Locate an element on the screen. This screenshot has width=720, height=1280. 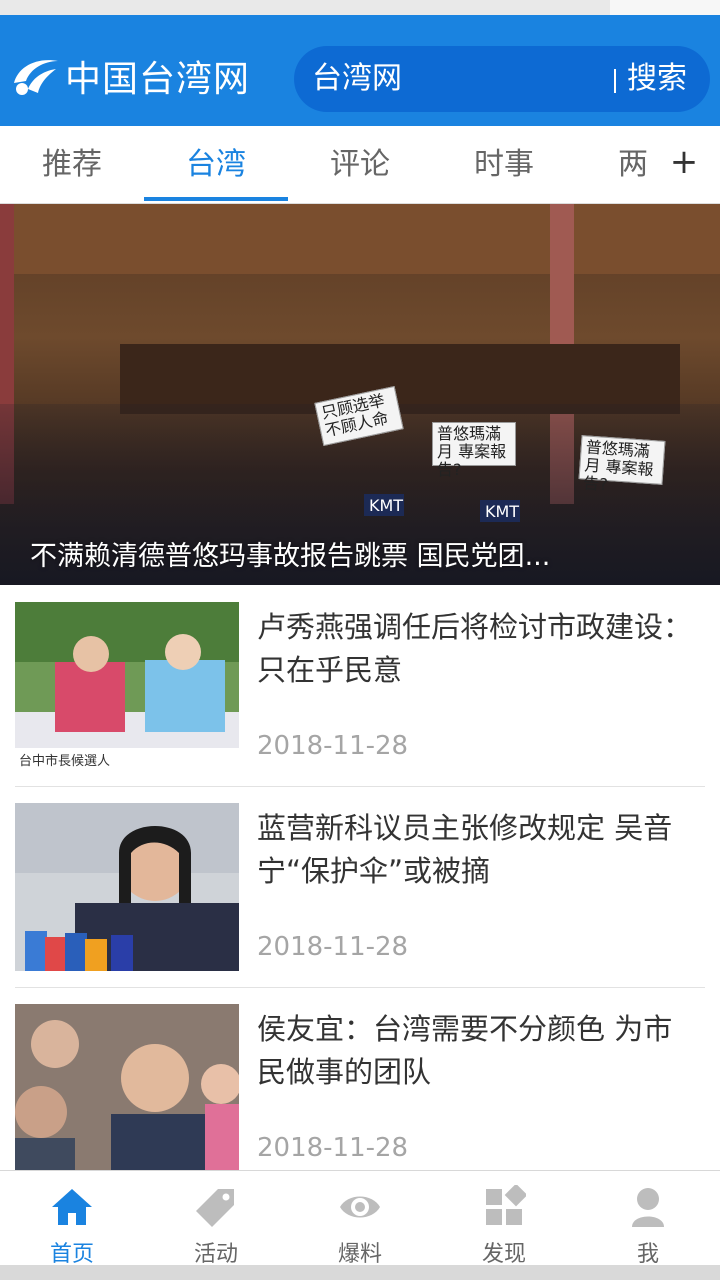
news-title: 侯友宜：台湾需要不分颜色 为市民做事的团队 is located at coordinates (465, 1050).